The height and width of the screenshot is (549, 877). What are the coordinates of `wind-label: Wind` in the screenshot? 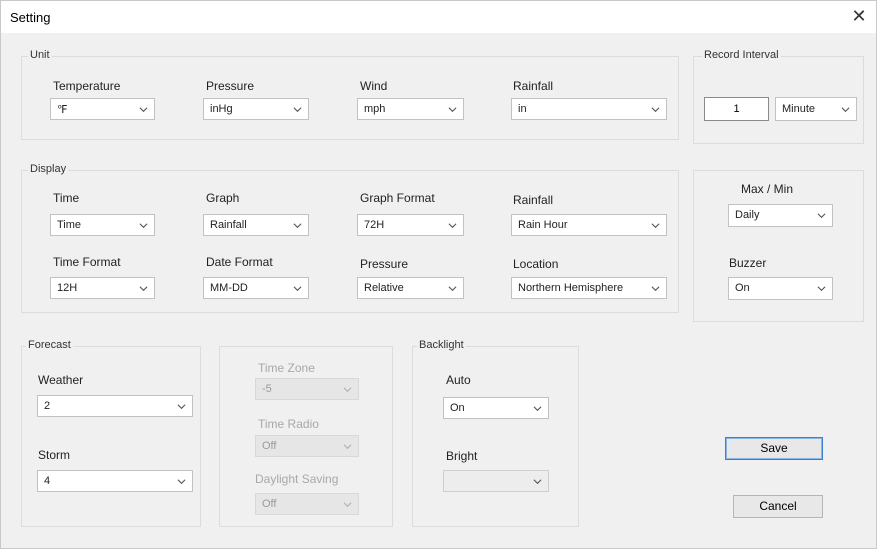 It's located at (374, 86).